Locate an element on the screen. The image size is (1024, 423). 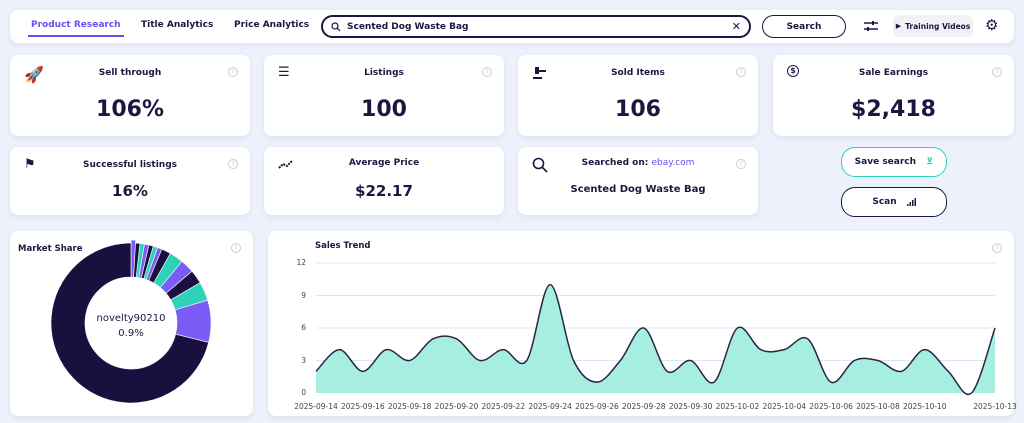
donut-seller-share: 0.9% is located at coordinates (131, 333).